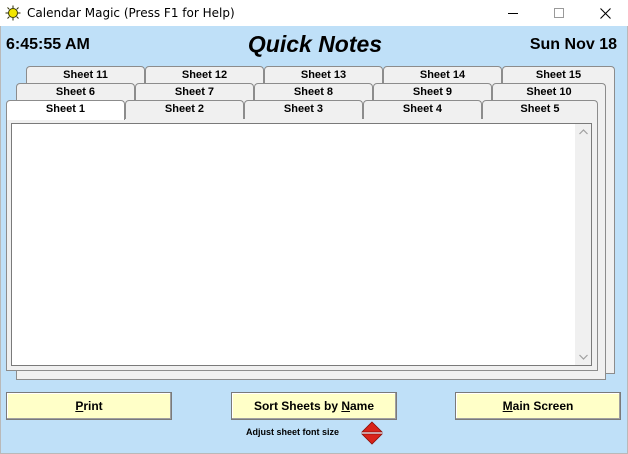 Image resolution: width=628 pixels, height=454 pixels. Describe the element at coordinates (131, 13) in the screenshot. I see `window-title: Calendar Magic (Press F1 for Help)` at that location.